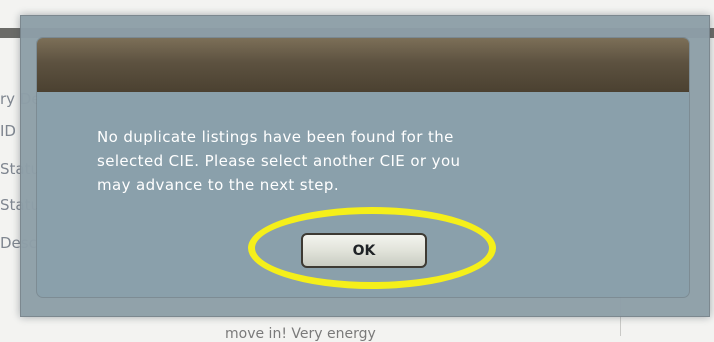  Describe the element at coordinates (364, 250) in the screenshot. I see `ok-button: OK` at that location.